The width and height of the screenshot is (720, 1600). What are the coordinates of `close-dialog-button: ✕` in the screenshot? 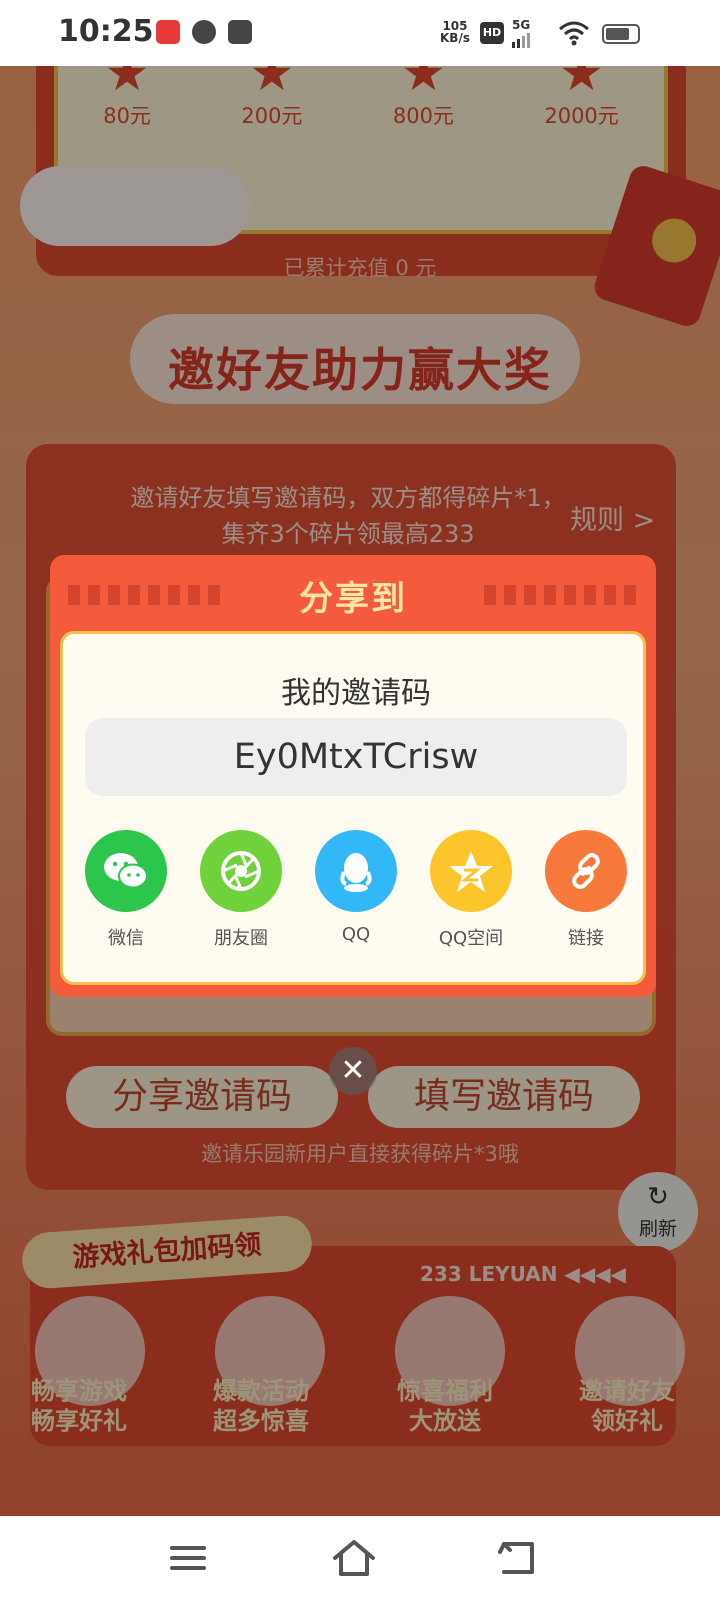 It's located at (353, 1071).